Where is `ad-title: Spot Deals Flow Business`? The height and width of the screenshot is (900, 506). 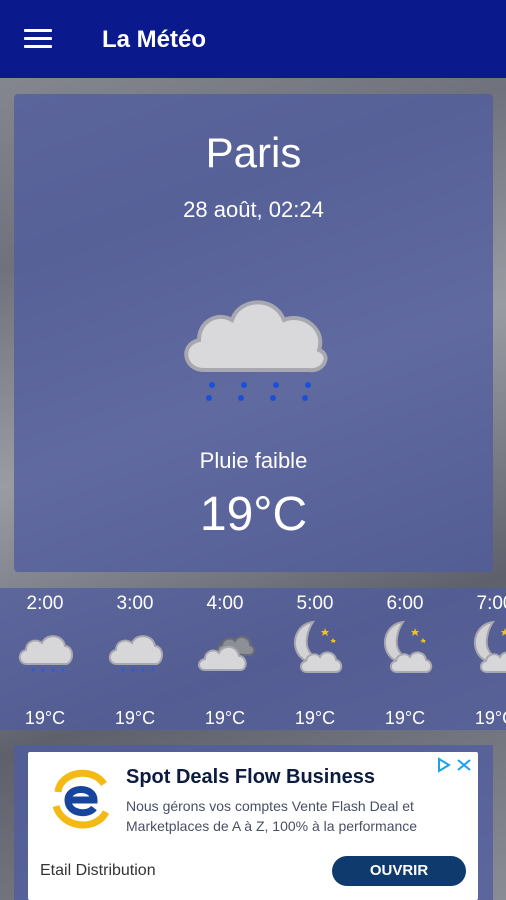
ad-title: Spot Deals Flow Business is located at coordinates (250, 777).